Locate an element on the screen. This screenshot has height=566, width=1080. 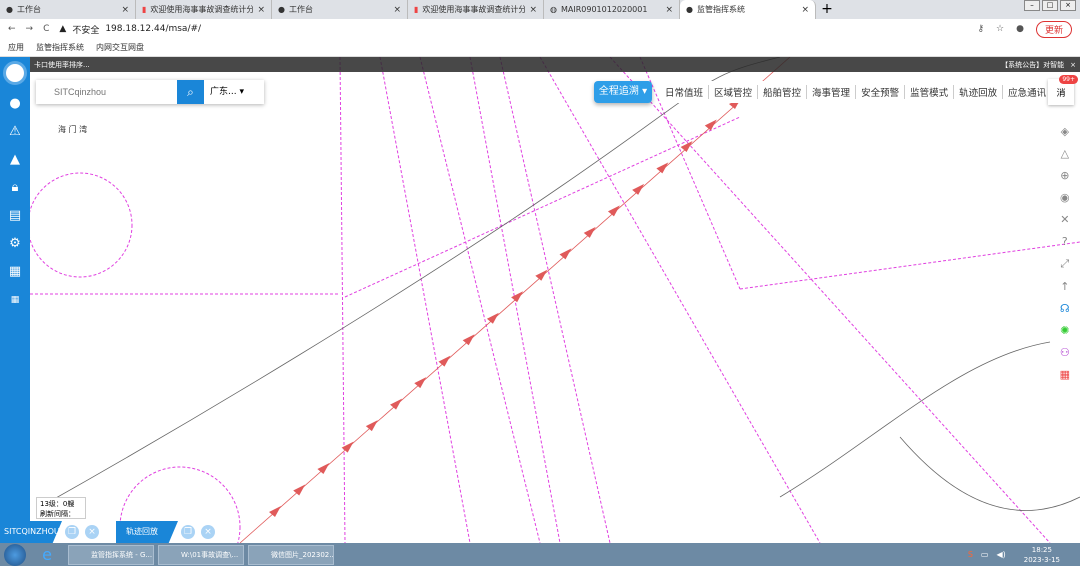
minimize-button: – is located at coordinates (1032, 5).